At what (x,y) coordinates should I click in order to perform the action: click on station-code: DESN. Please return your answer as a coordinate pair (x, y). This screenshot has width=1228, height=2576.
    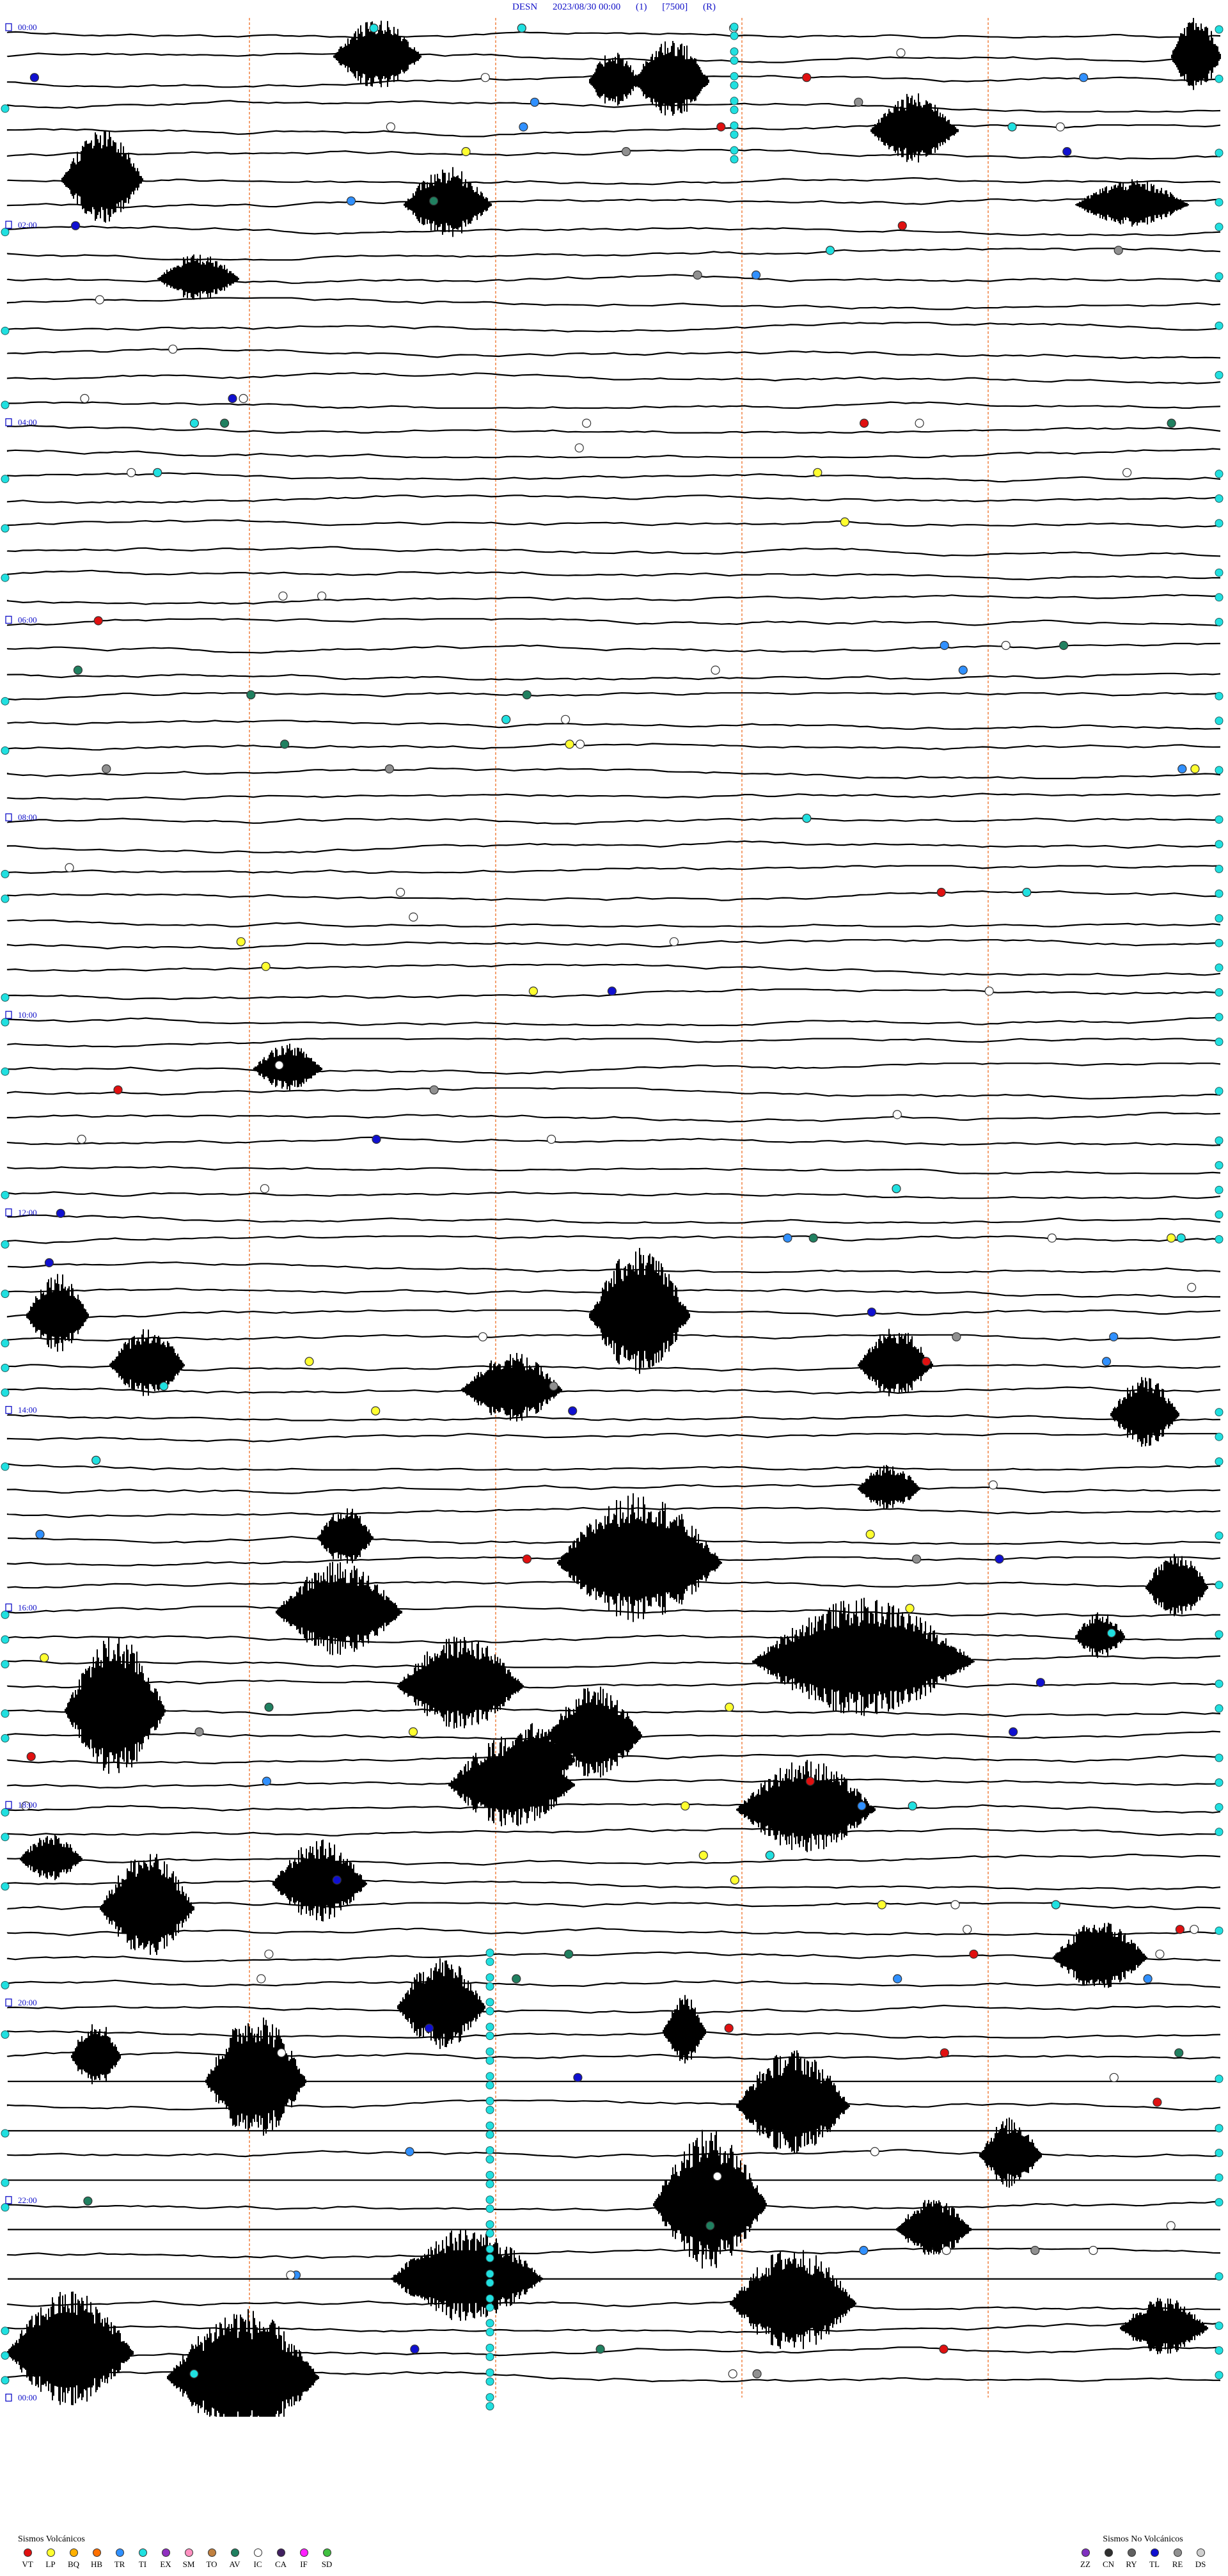
    Looking at the image, I should click on (525, 7).